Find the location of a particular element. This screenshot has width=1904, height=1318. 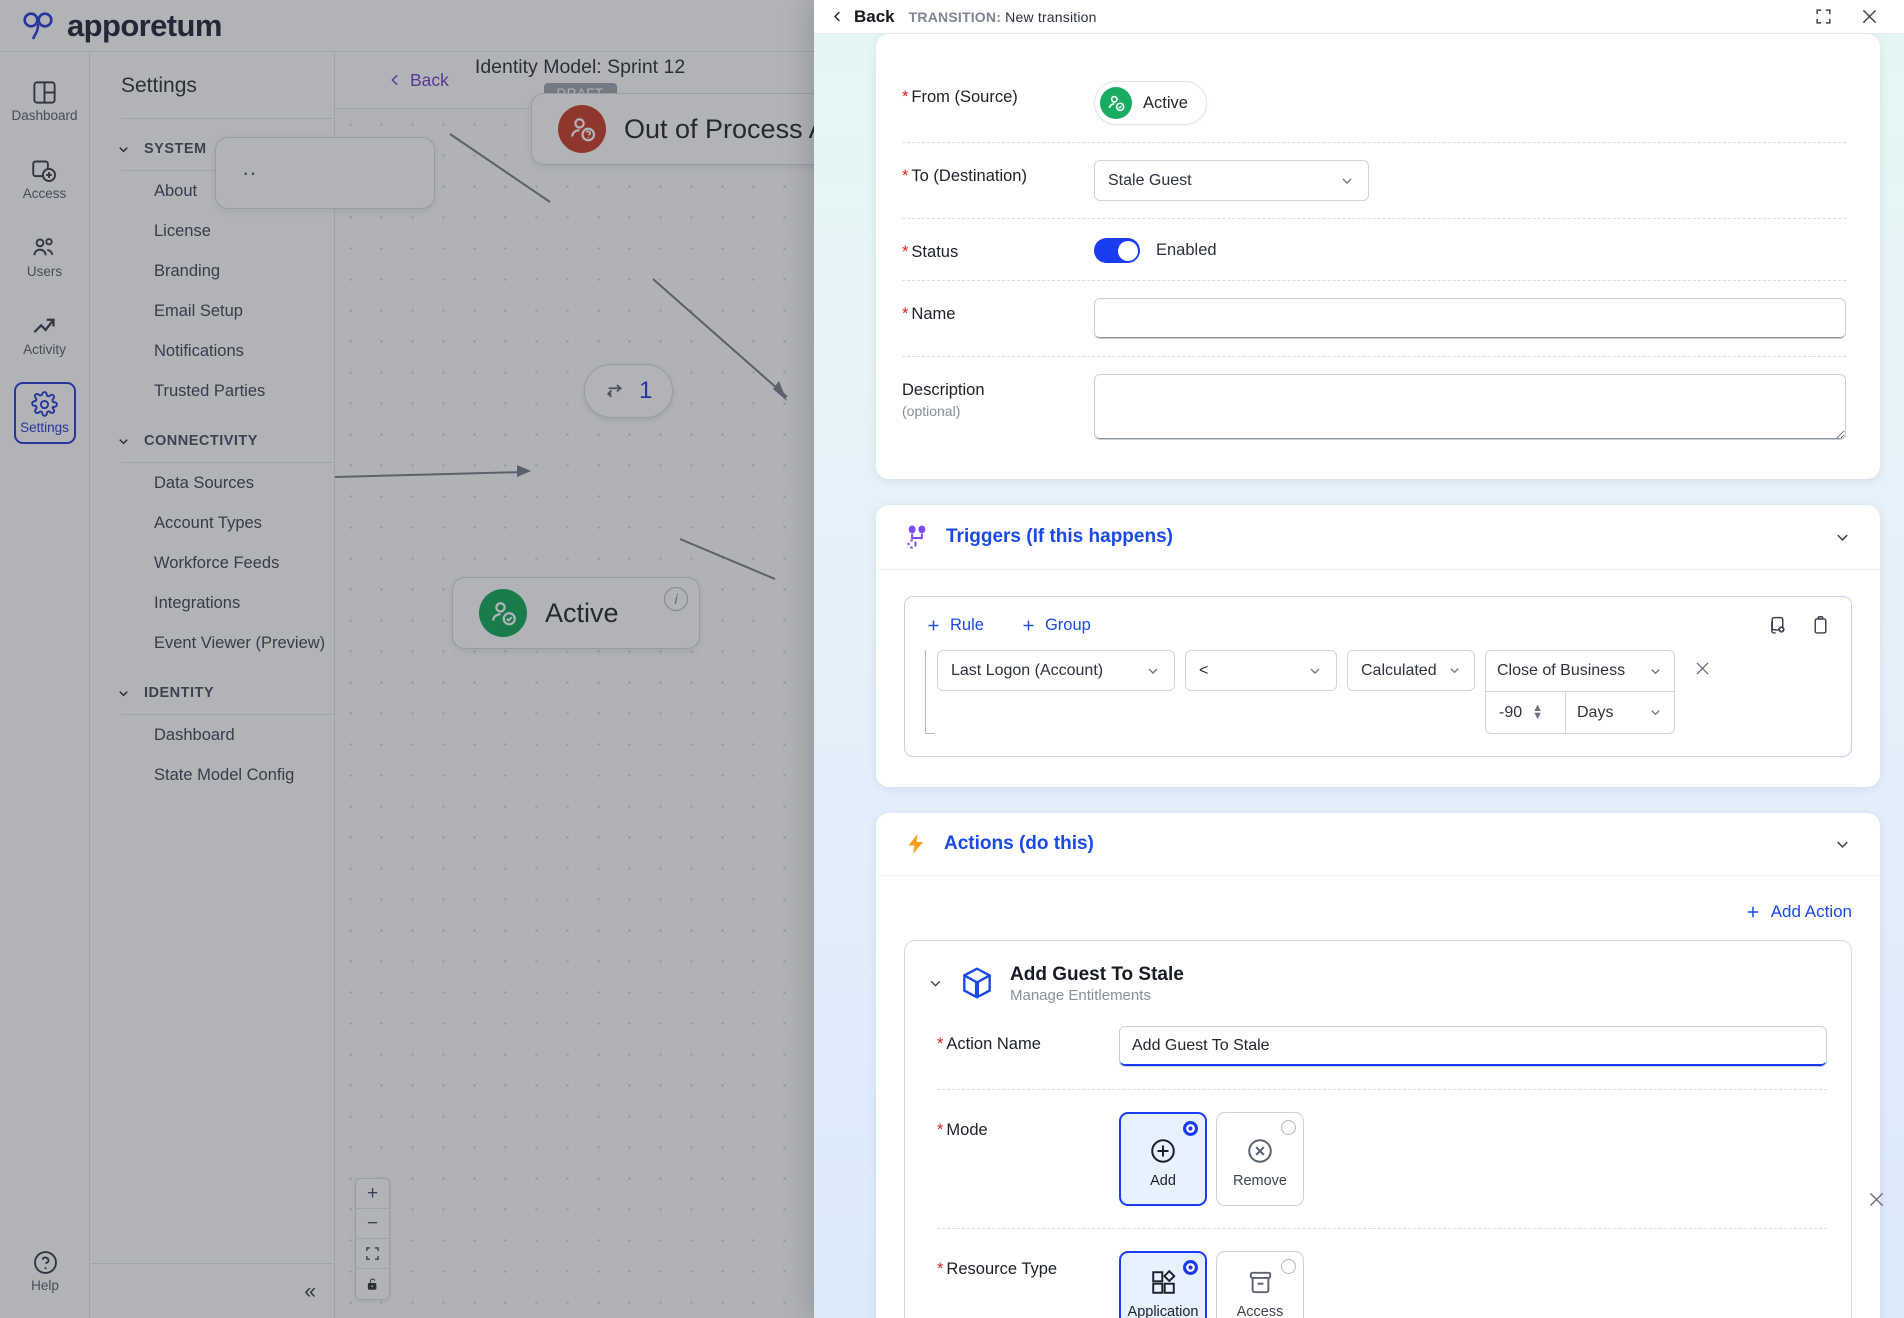

rule-toolbar: Rule Group is located at coordinates (1378, 625).